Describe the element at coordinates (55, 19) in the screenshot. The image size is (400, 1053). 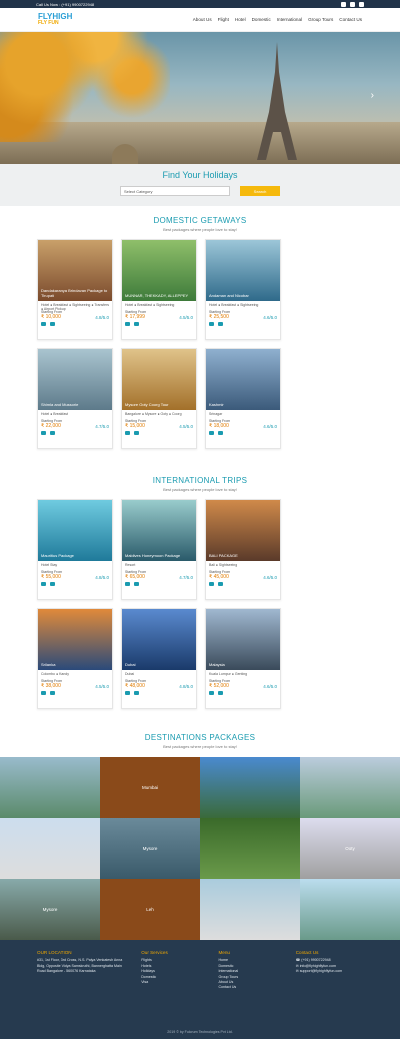
I see `logo: FLYHIGH FLY FUN` at that location.